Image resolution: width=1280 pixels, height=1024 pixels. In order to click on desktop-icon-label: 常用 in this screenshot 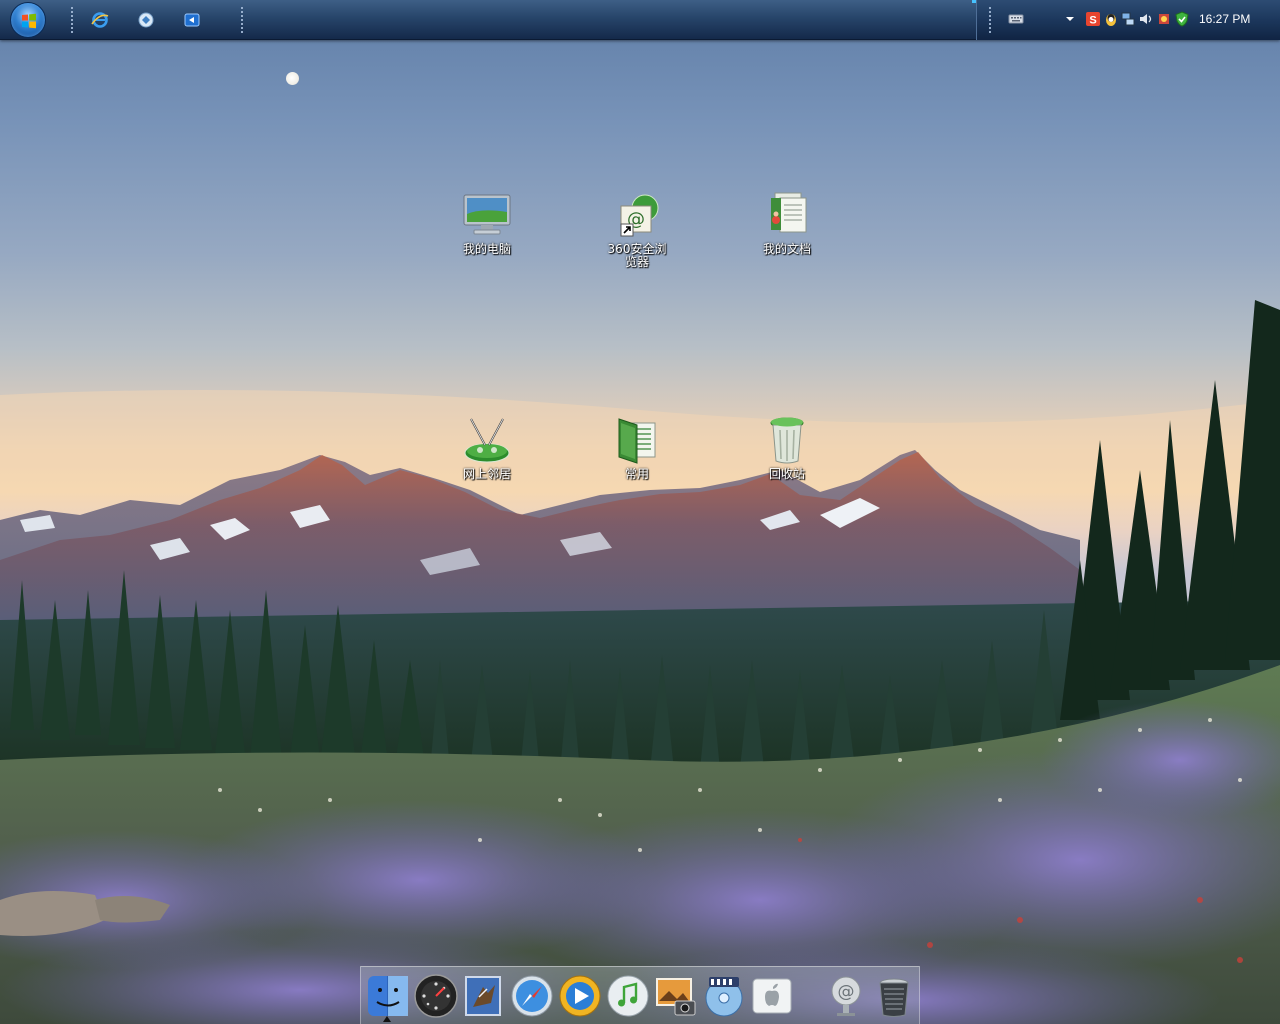, I will do `click(636, 474)`.